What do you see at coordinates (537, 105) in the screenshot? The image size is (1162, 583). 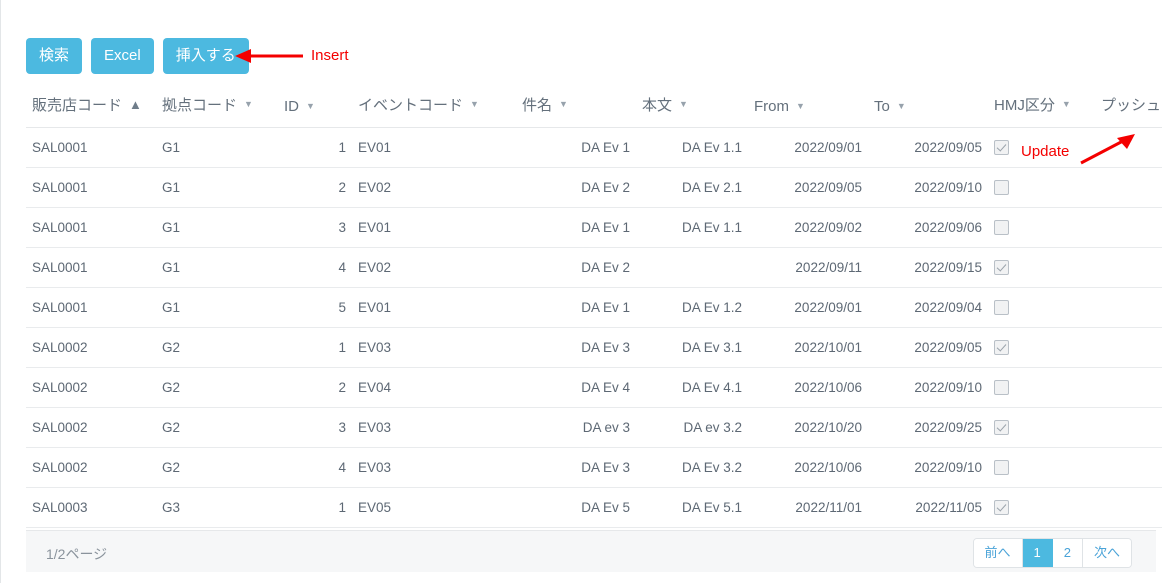 I see `column-header-label: 件名` at bounding box center [537, 105].